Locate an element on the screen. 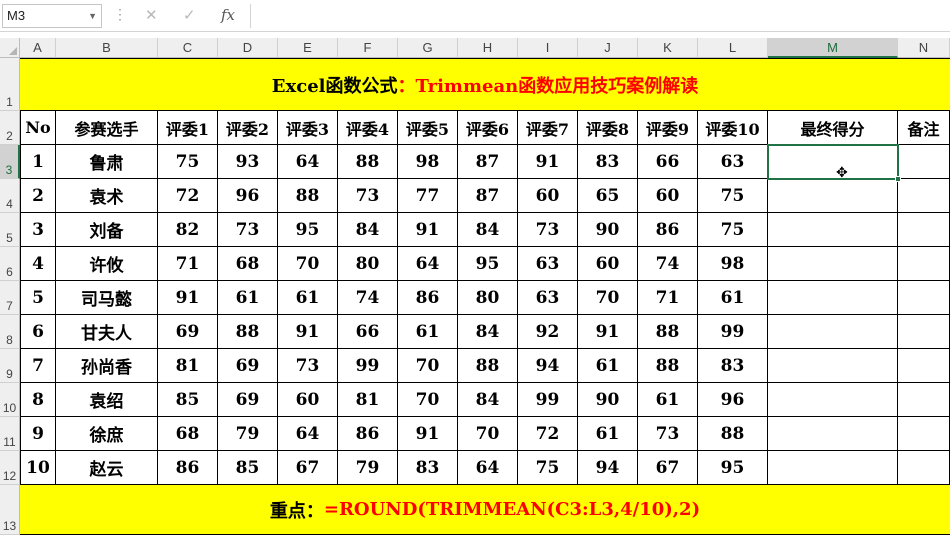 Image resolution: width=950 pixels, height=535 pixels. cell-h10: 84 is located at coordinates (488, 400).